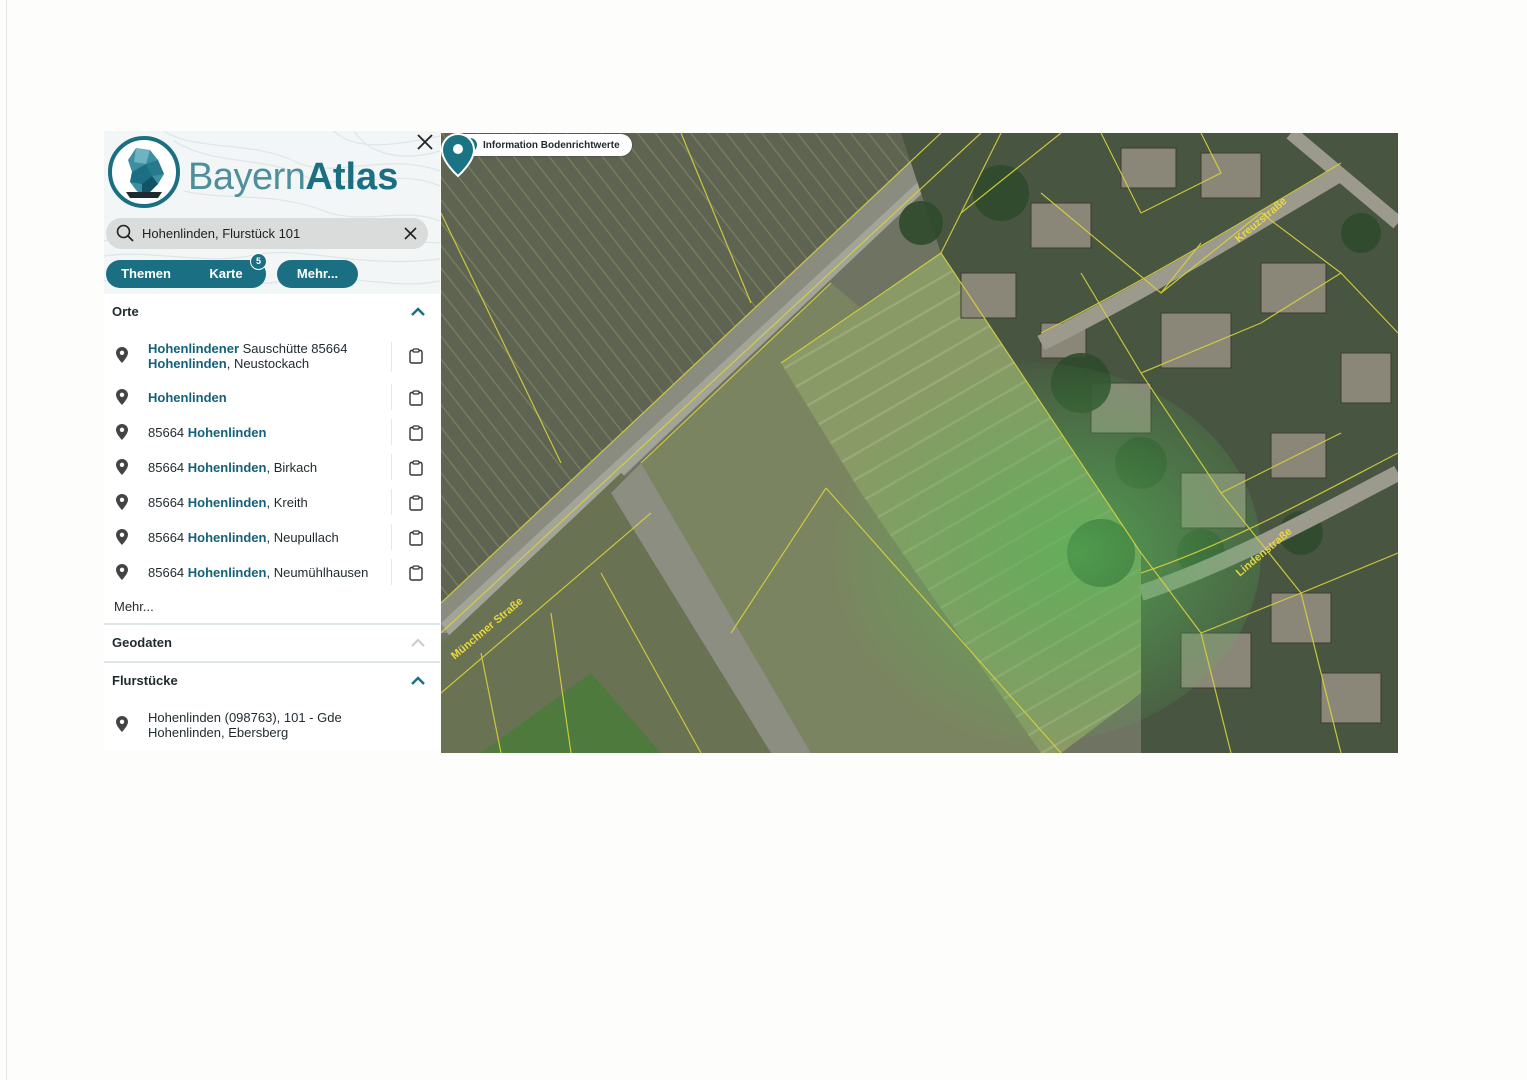 The width and height of the screenshot is (1527, 1080). I want to click on result-label: 85664 Hohenlinden, Kreith, so click(228, 502).